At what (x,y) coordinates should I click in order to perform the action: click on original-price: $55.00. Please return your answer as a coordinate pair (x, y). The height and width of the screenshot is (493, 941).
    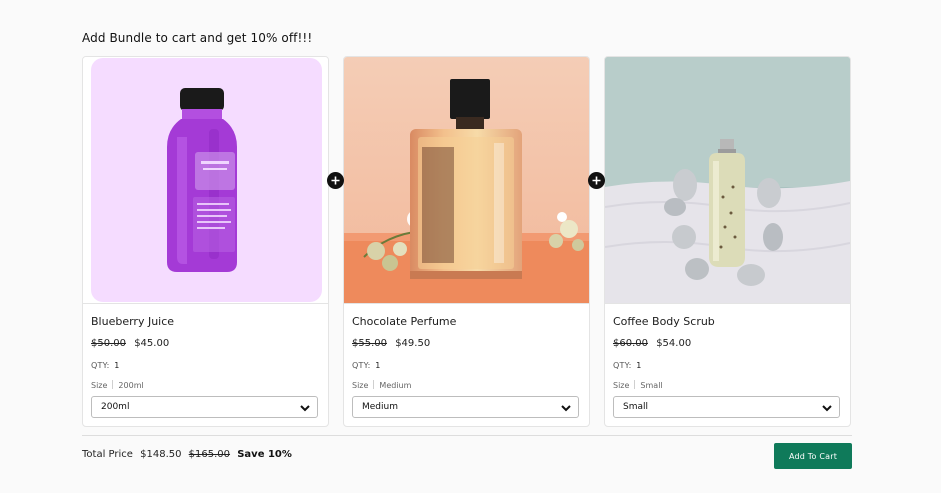
    Looking at the image, I should click on (369, 343).